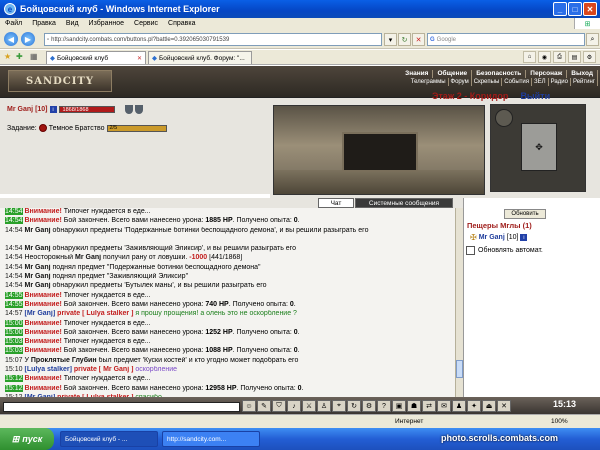 The image size is (600, 450). Describe the element at coordinates (339, 406) in the screenshot. I see `map-icon: ⌖` at that location.